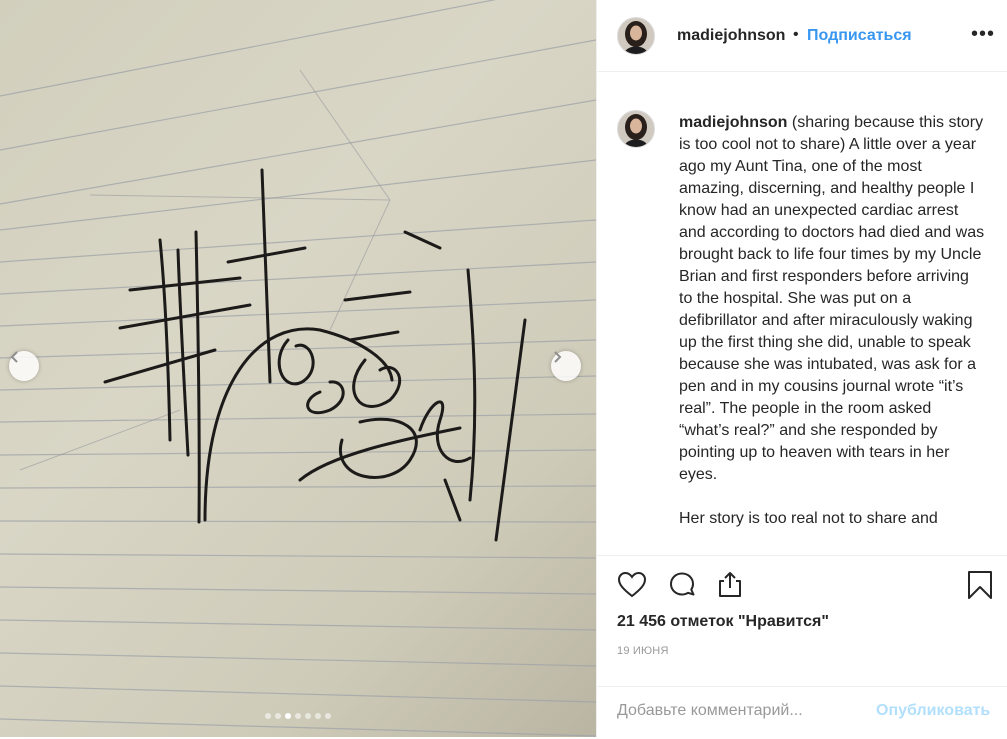  I want to click on caption-avatar, so click(636, 129).